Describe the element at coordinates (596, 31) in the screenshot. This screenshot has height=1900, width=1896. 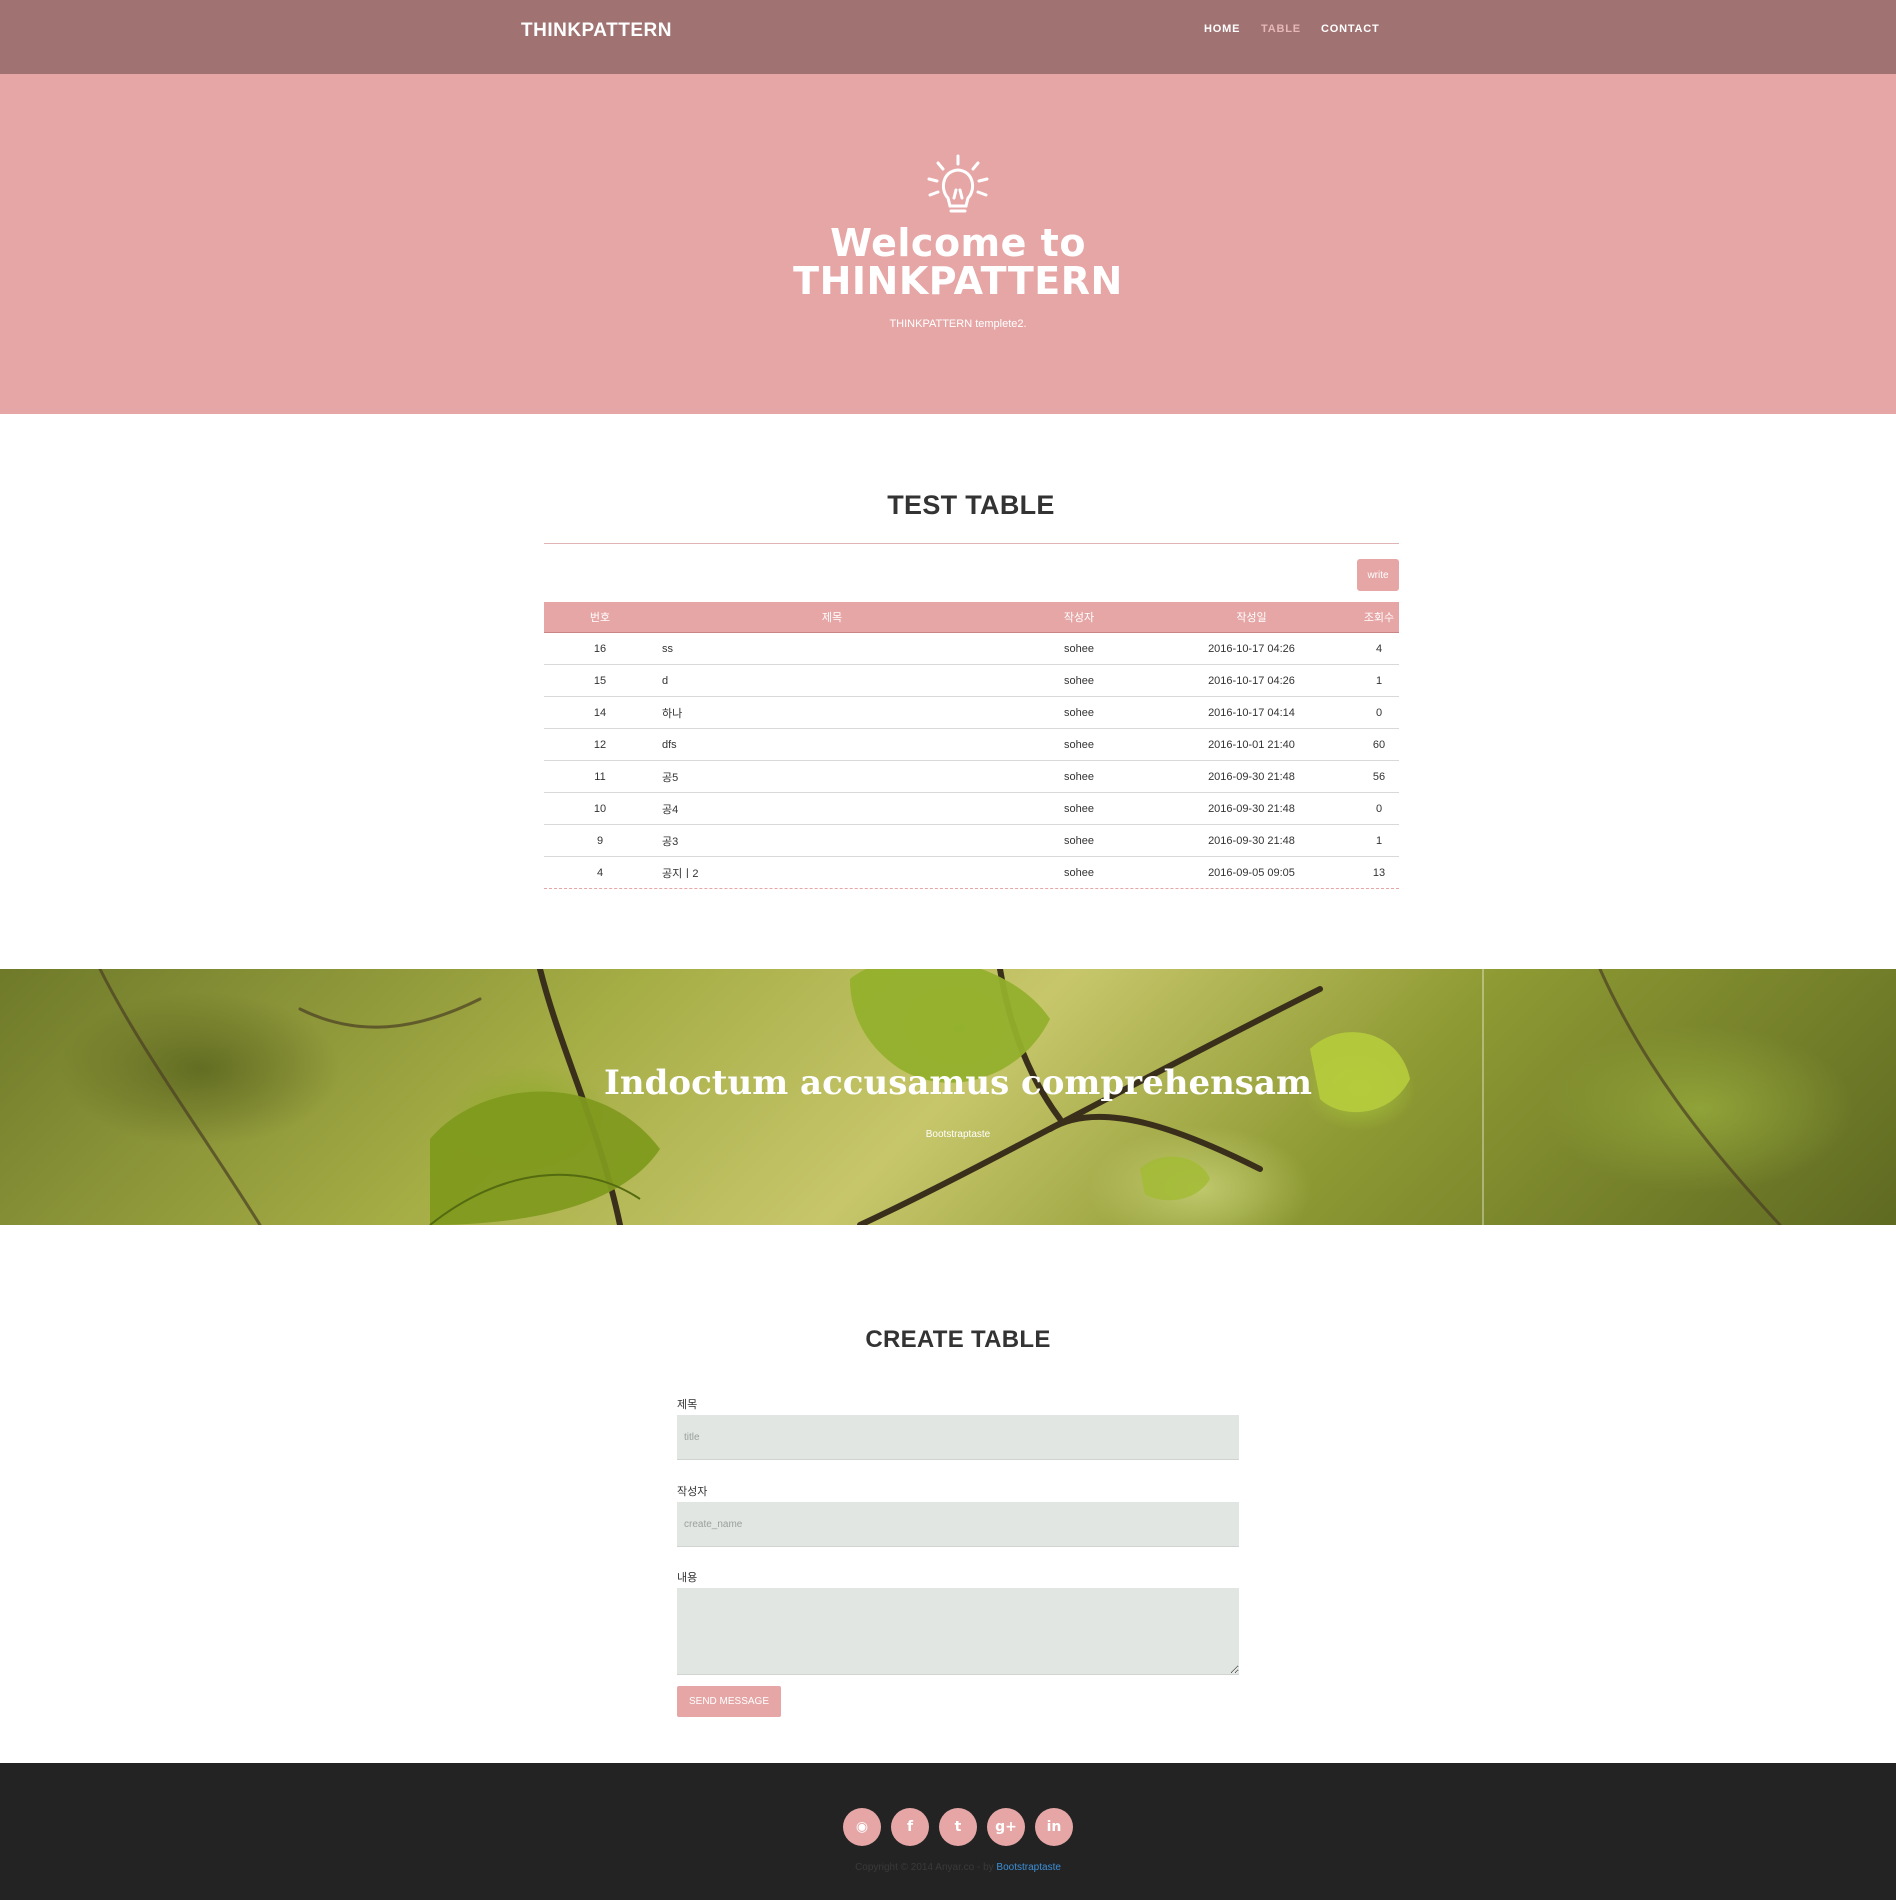
I see `brand-logo: THINKPATTERN` at that location.